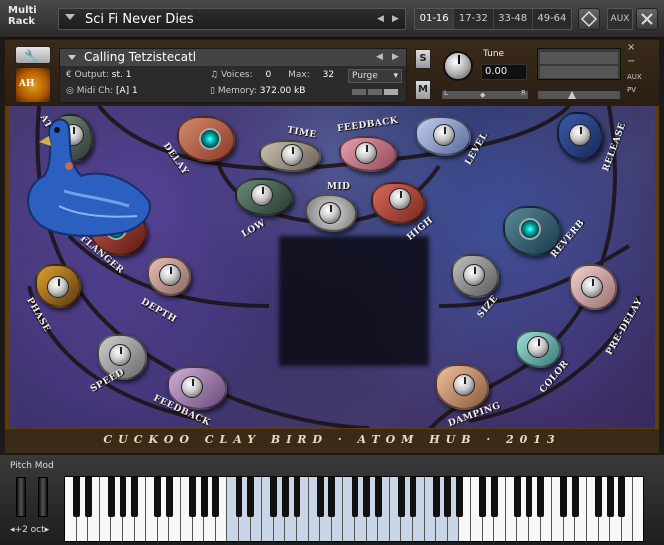  I want to click on title-banner: CUCKOO CLAY BIRD · ATOM HUB · 2013, so click(332, 441).